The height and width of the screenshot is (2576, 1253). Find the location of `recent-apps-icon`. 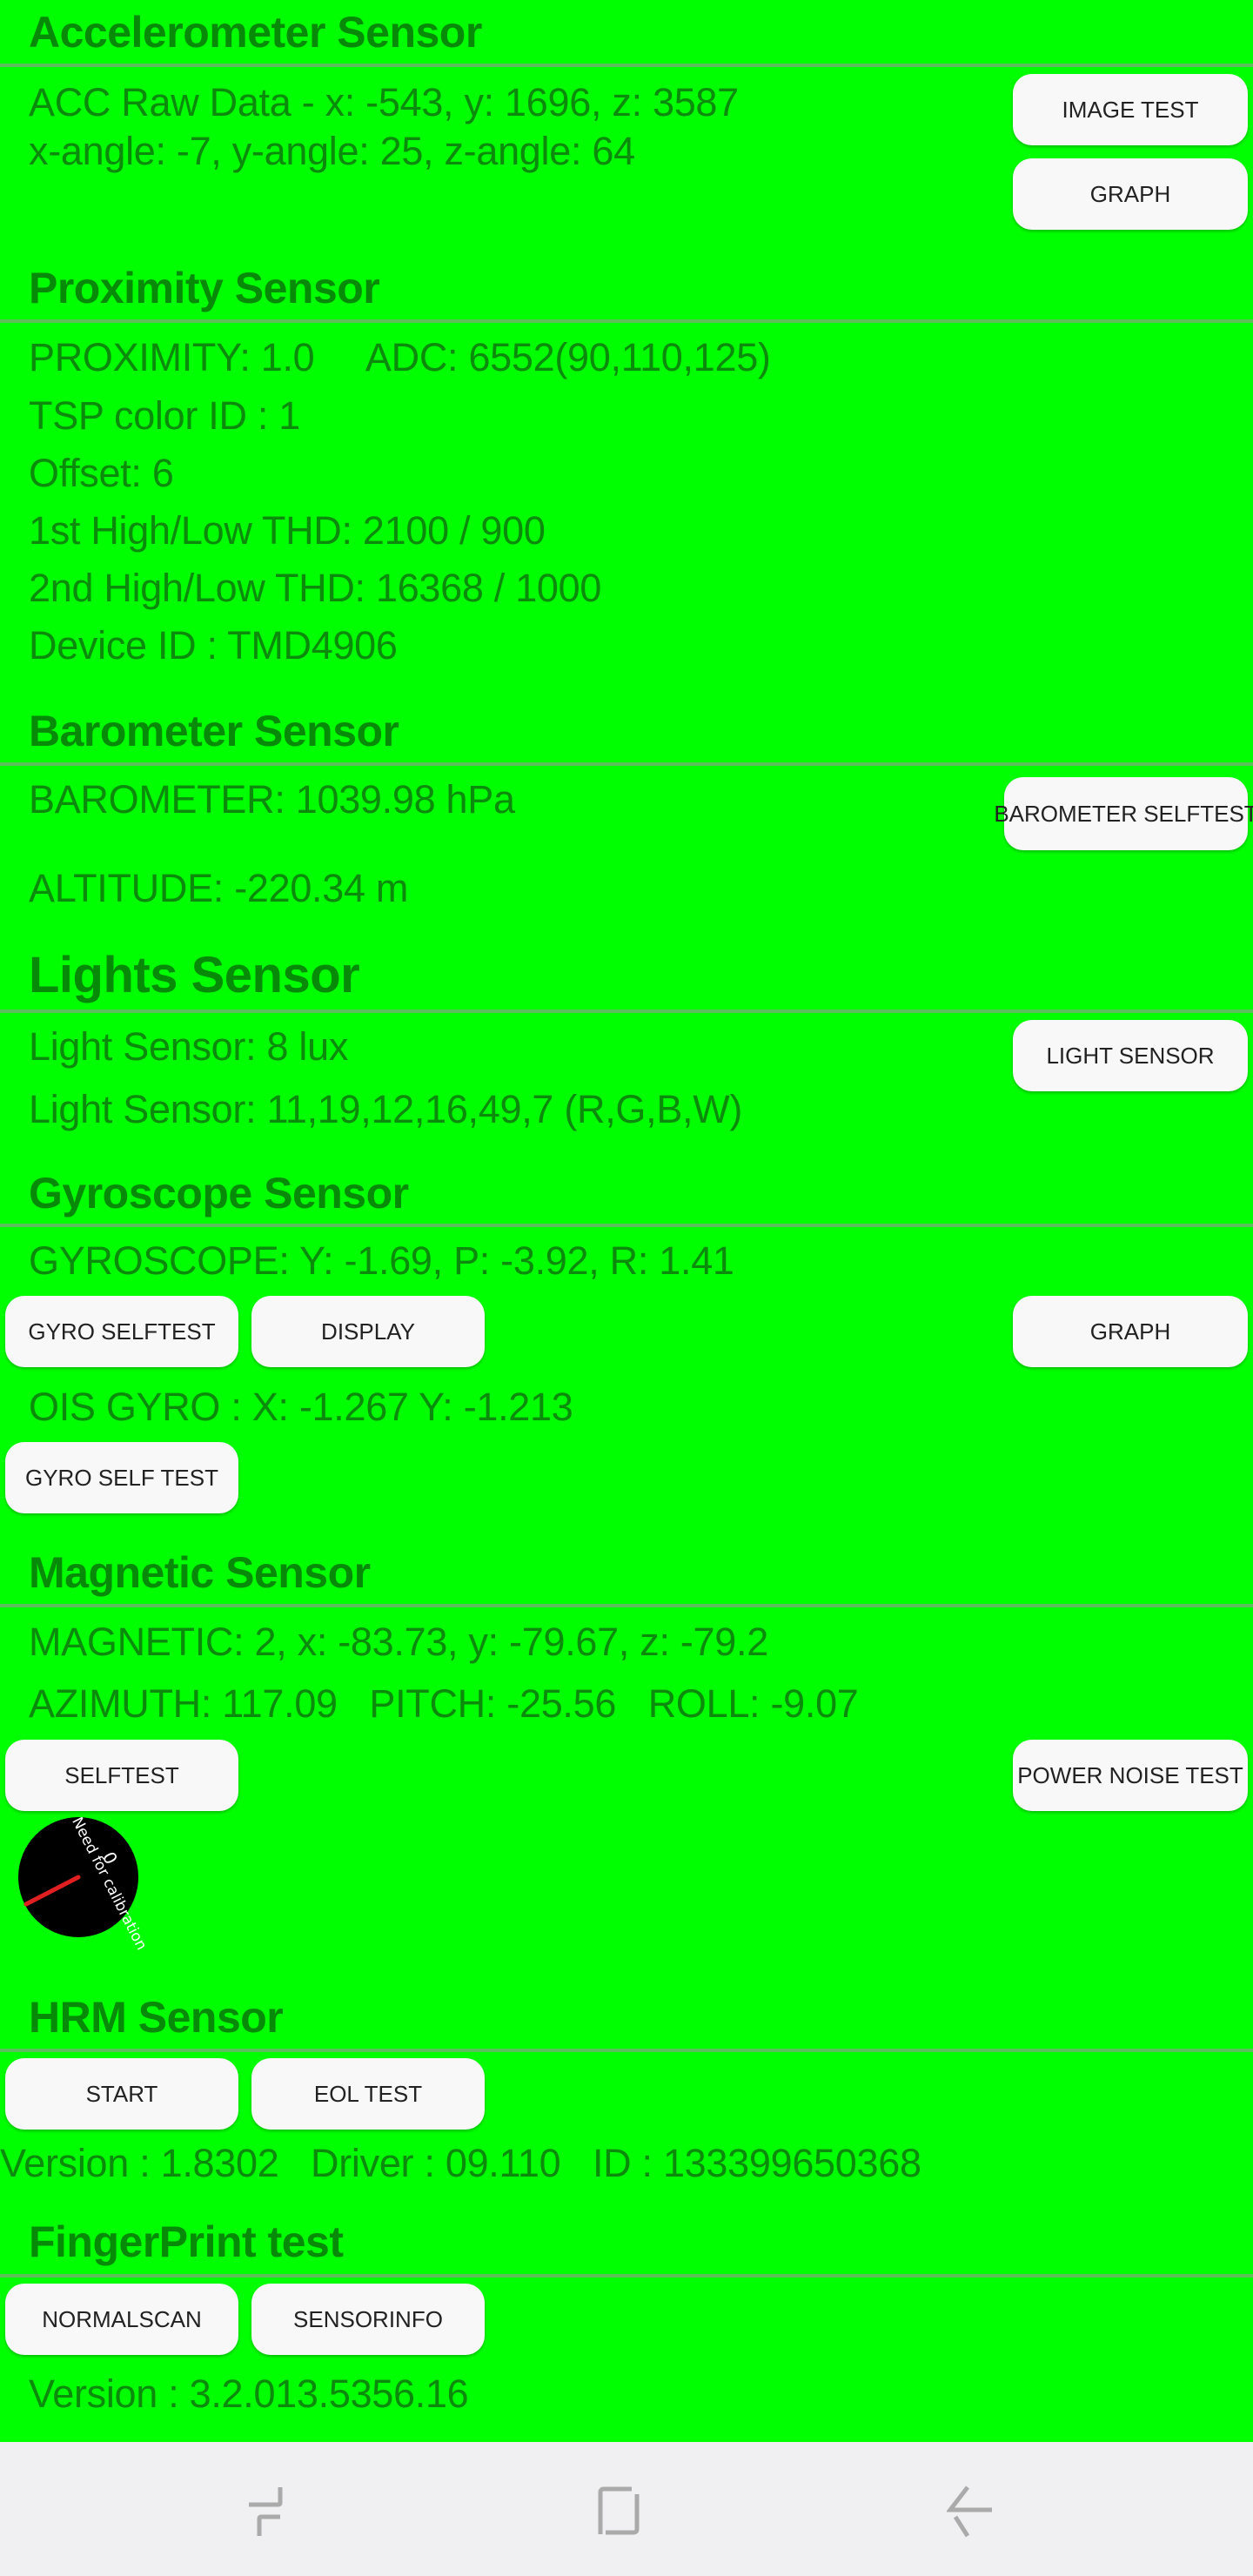

recent-apps-icon is located at coordinates (269, 2513).